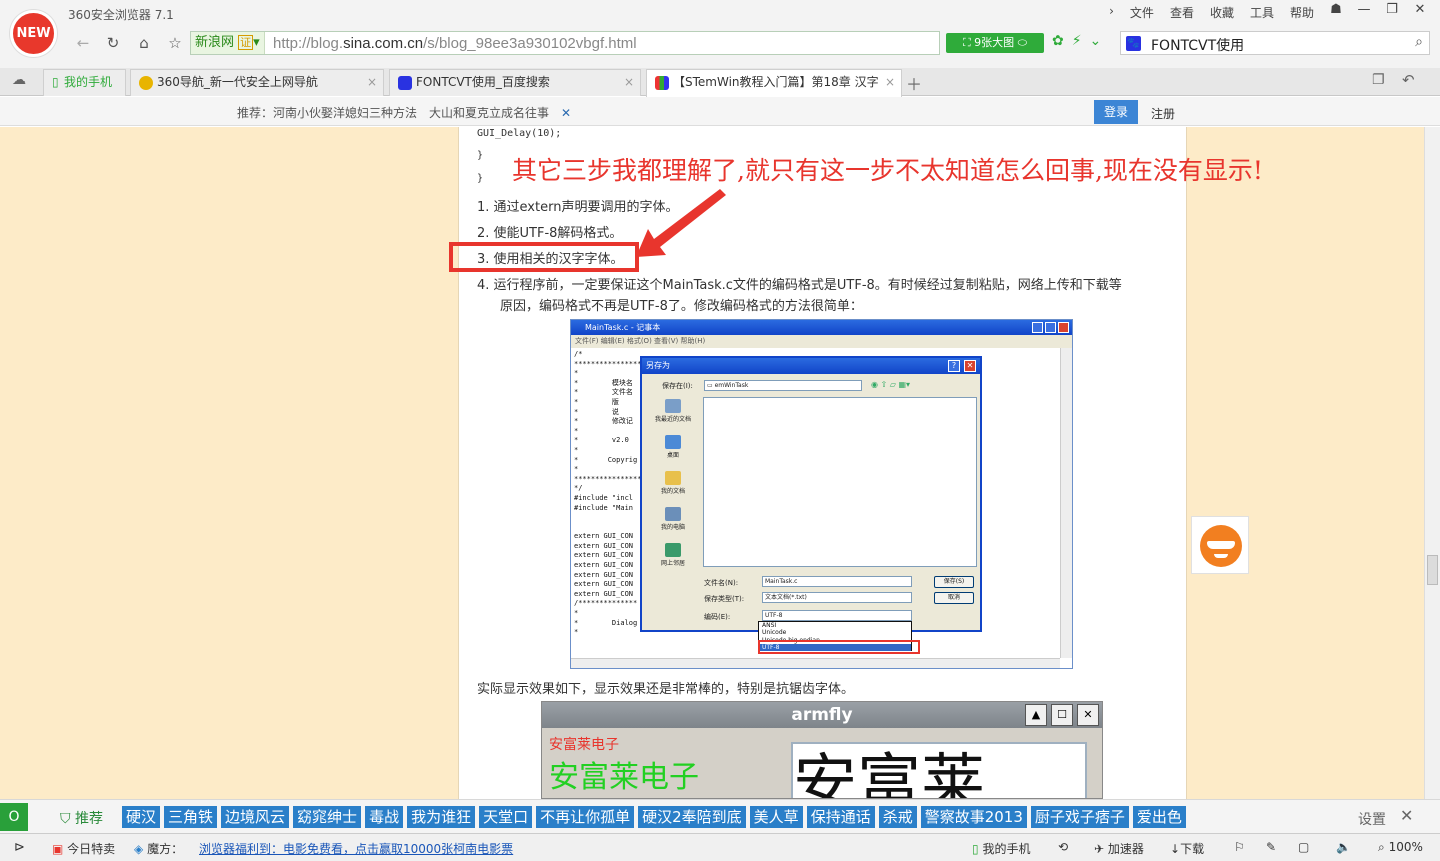 Image resolution: width=1440 pixels, height=861 pixels. What do you see at coordinates (1364, 12) in the screenshot?
I see `minimize-button: —` at bounding box center [1364, 12].